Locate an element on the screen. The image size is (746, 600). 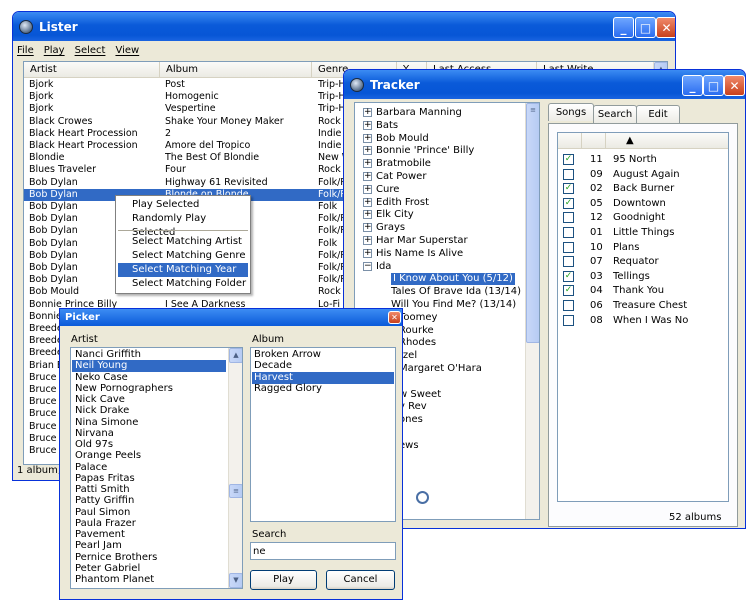
song-title: 95 North is located at coordinates (635, 160).